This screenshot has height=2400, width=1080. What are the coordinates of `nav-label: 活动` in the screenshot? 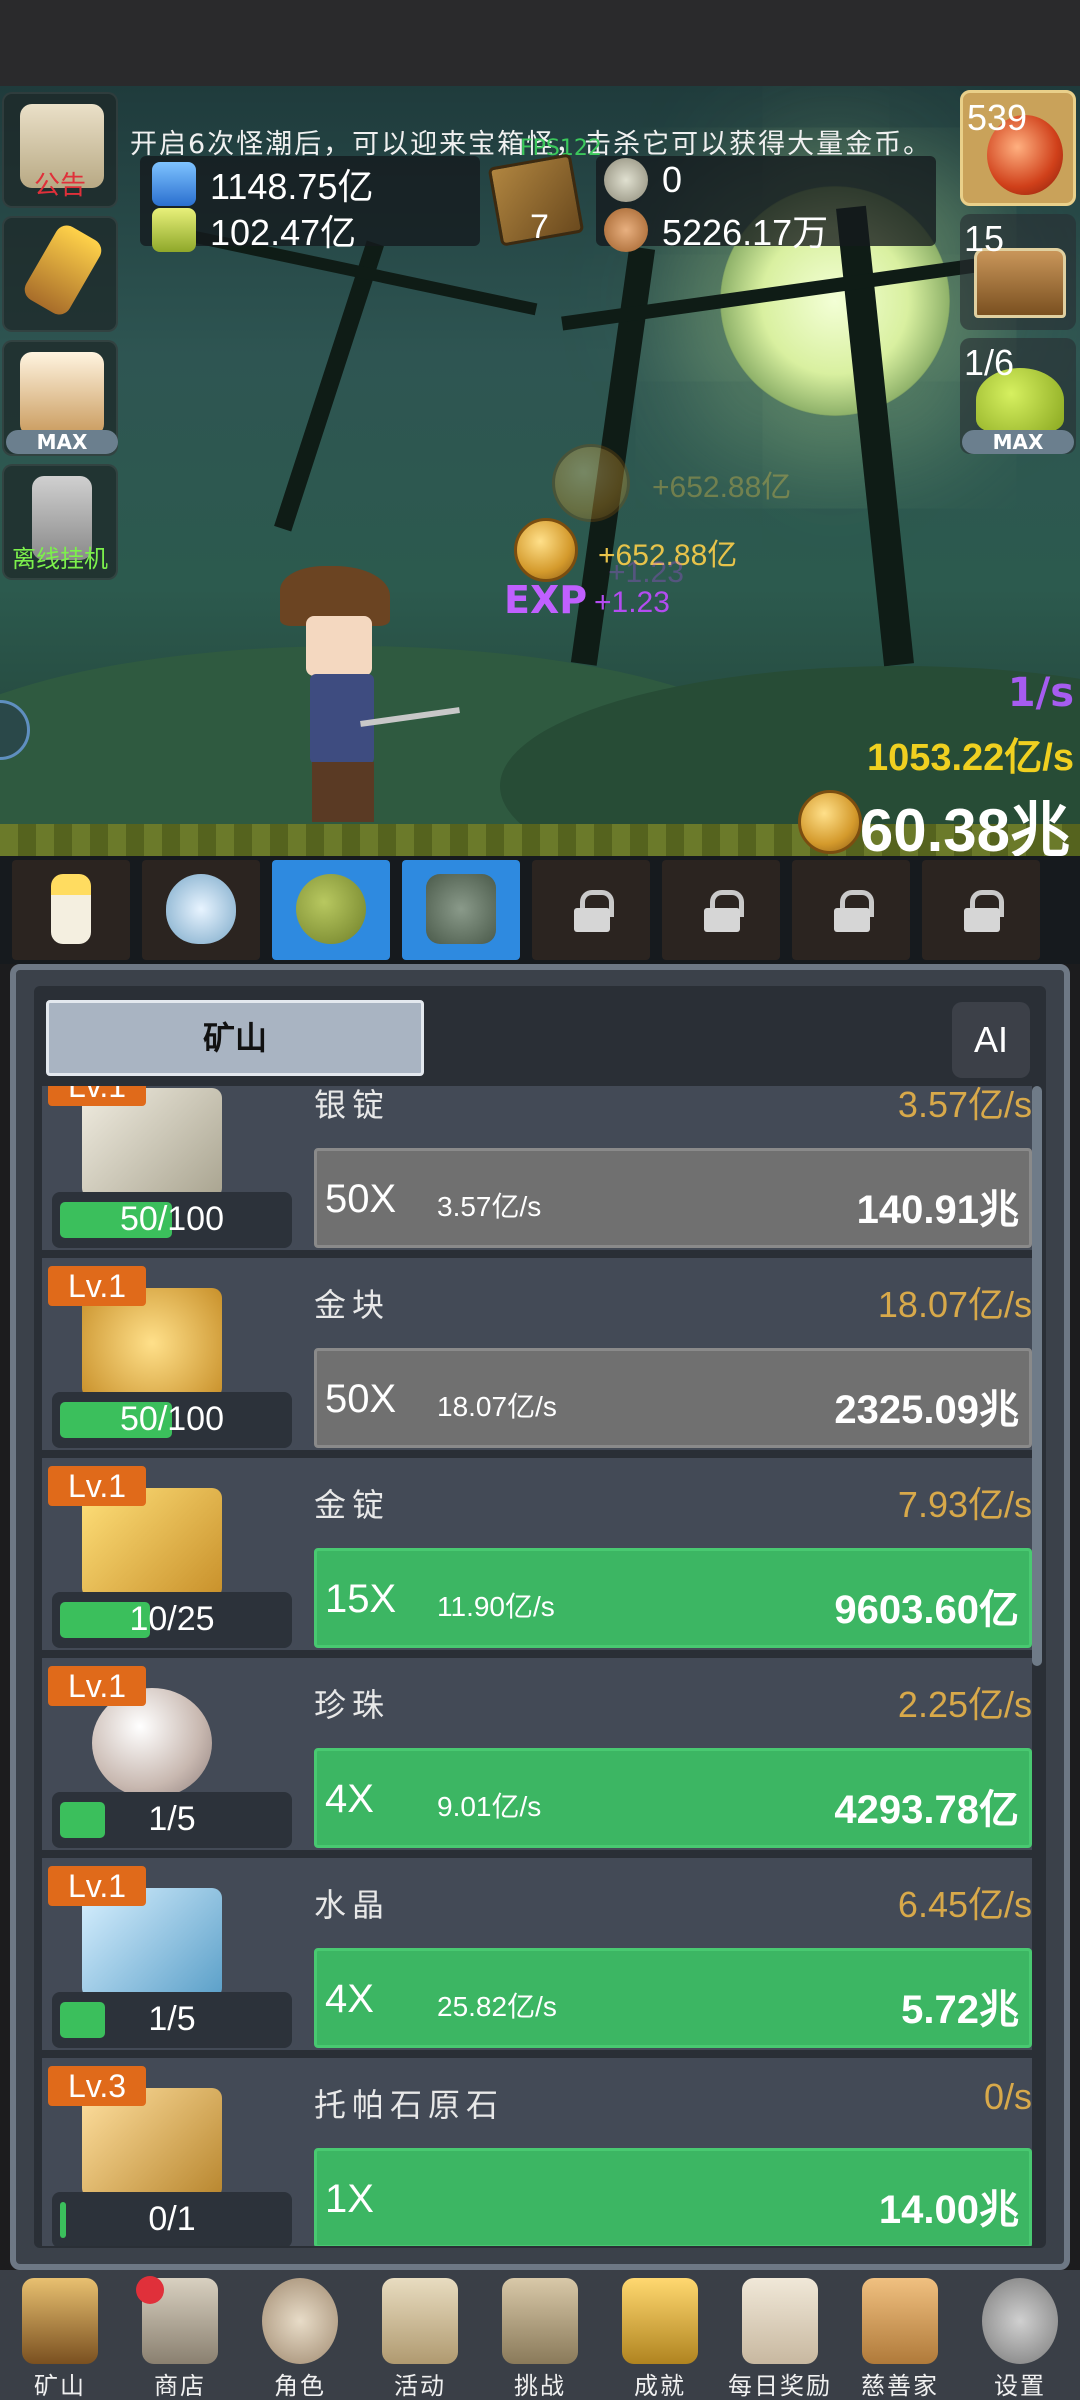 It's located at (420, 2386).